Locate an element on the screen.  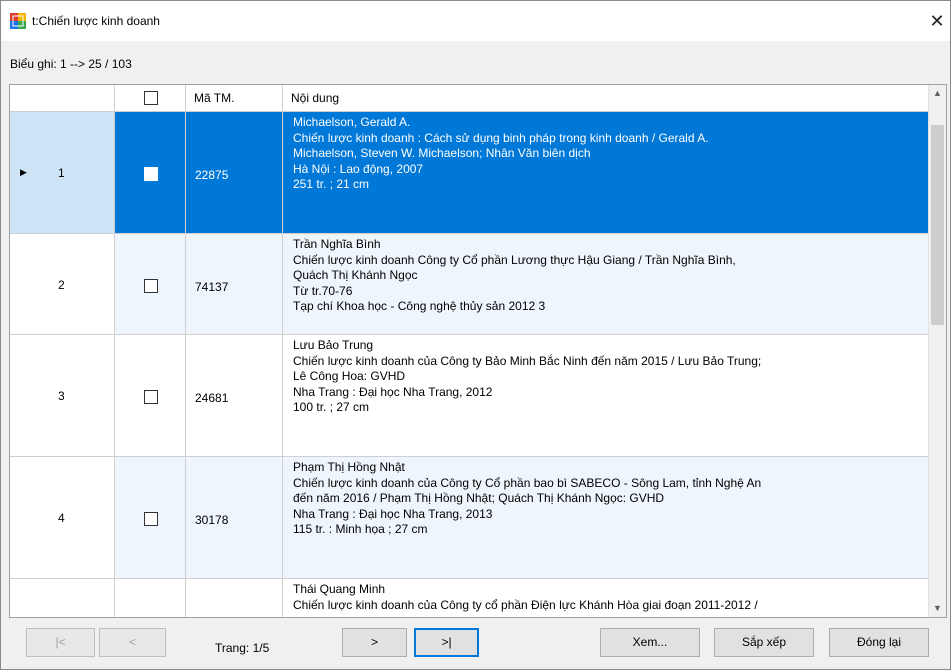
row-number: 1 is located at coordinates (61, 173).